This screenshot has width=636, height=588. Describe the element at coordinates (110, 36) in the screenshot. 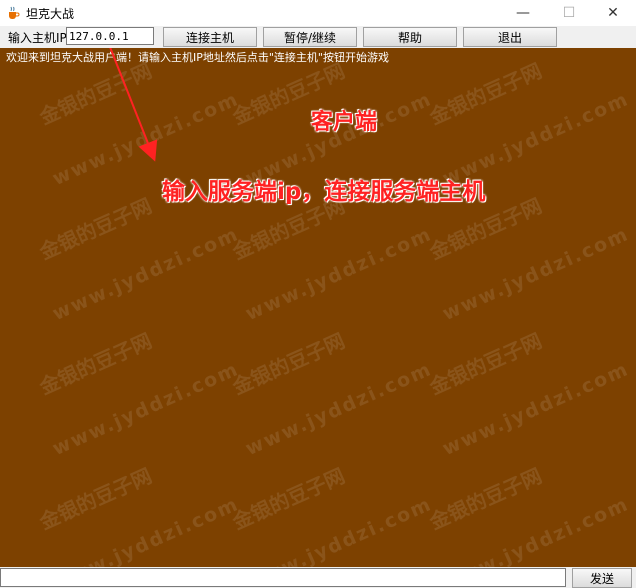

I see `ip-input` at that location.